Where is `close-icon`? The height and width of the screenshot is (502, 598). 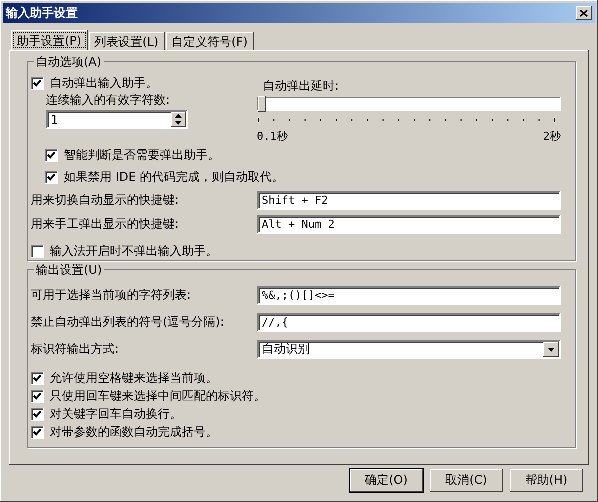
close-icon is located at coordinates (584, 13).